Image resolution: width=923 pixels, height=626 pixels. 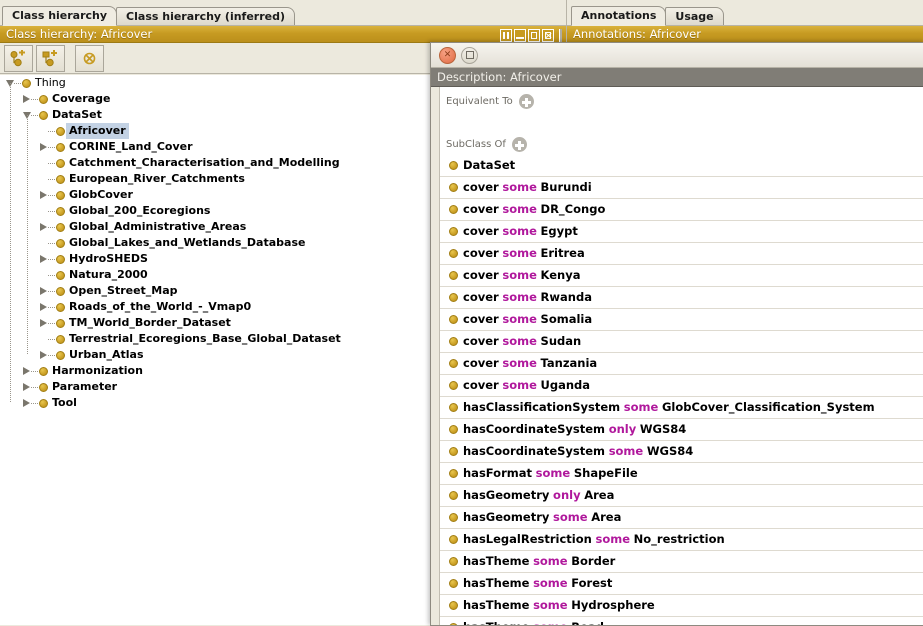 I want to click on tree-node-label: Tool, so click(x=64, y=402).